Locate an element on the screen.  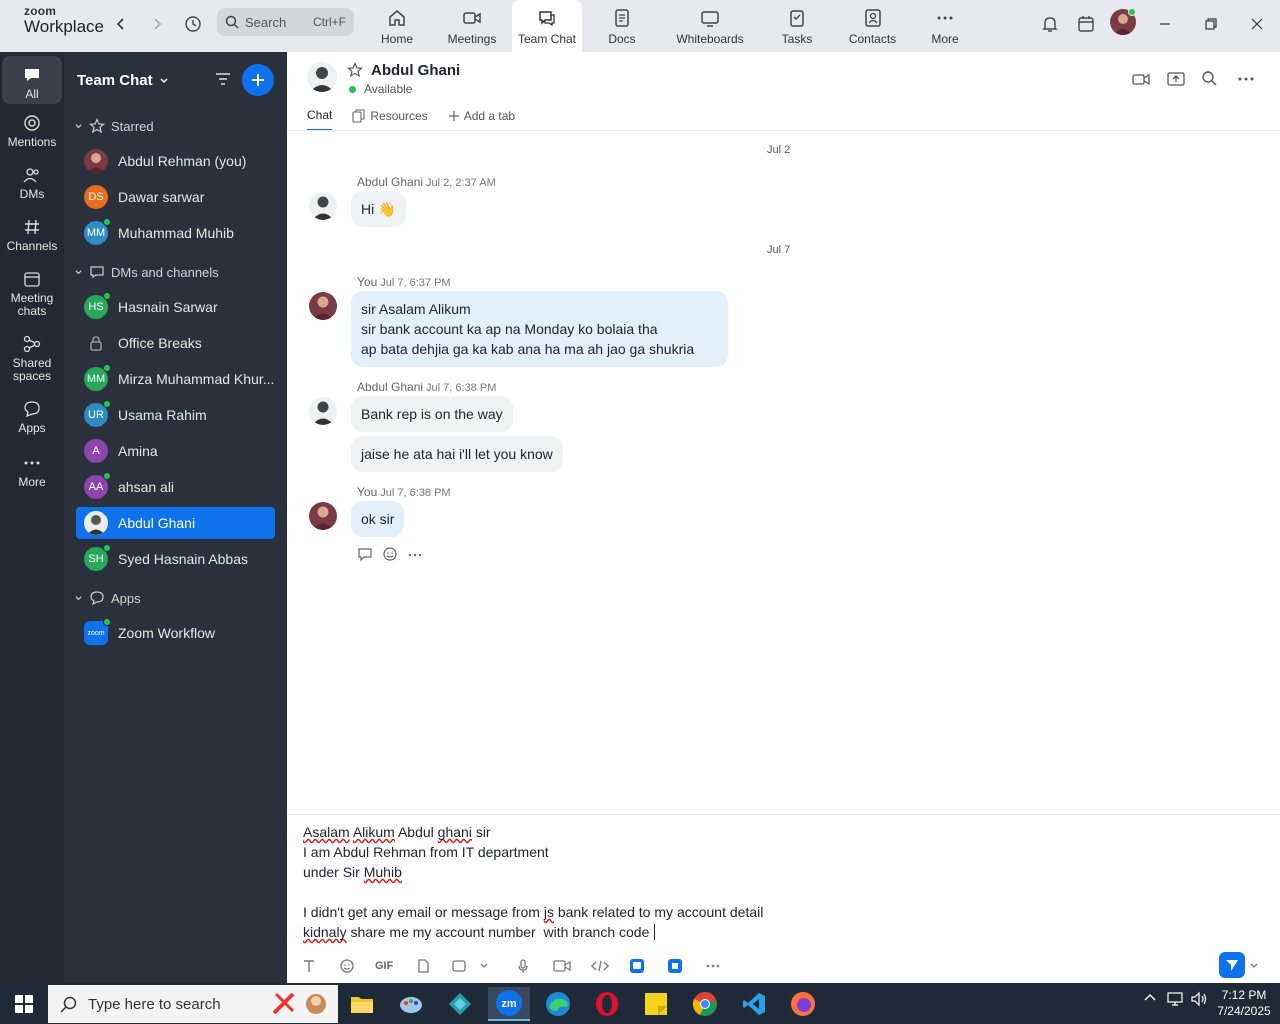
history-icon is located at coordinates (193, 24).